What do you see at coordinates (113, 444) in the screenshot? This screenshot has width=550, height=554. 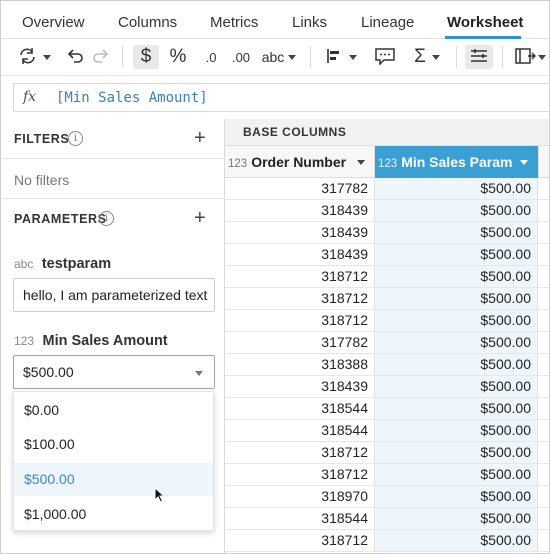 I see `dropdown-option: $100.00` at bounding box center [113, 444].